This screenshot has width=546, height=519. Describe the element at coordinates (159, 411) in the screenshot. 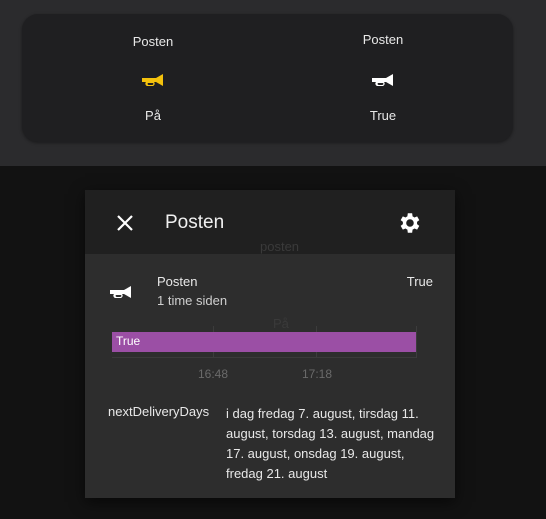

I see `attribute-key: nextDeliveryDays` at that location.